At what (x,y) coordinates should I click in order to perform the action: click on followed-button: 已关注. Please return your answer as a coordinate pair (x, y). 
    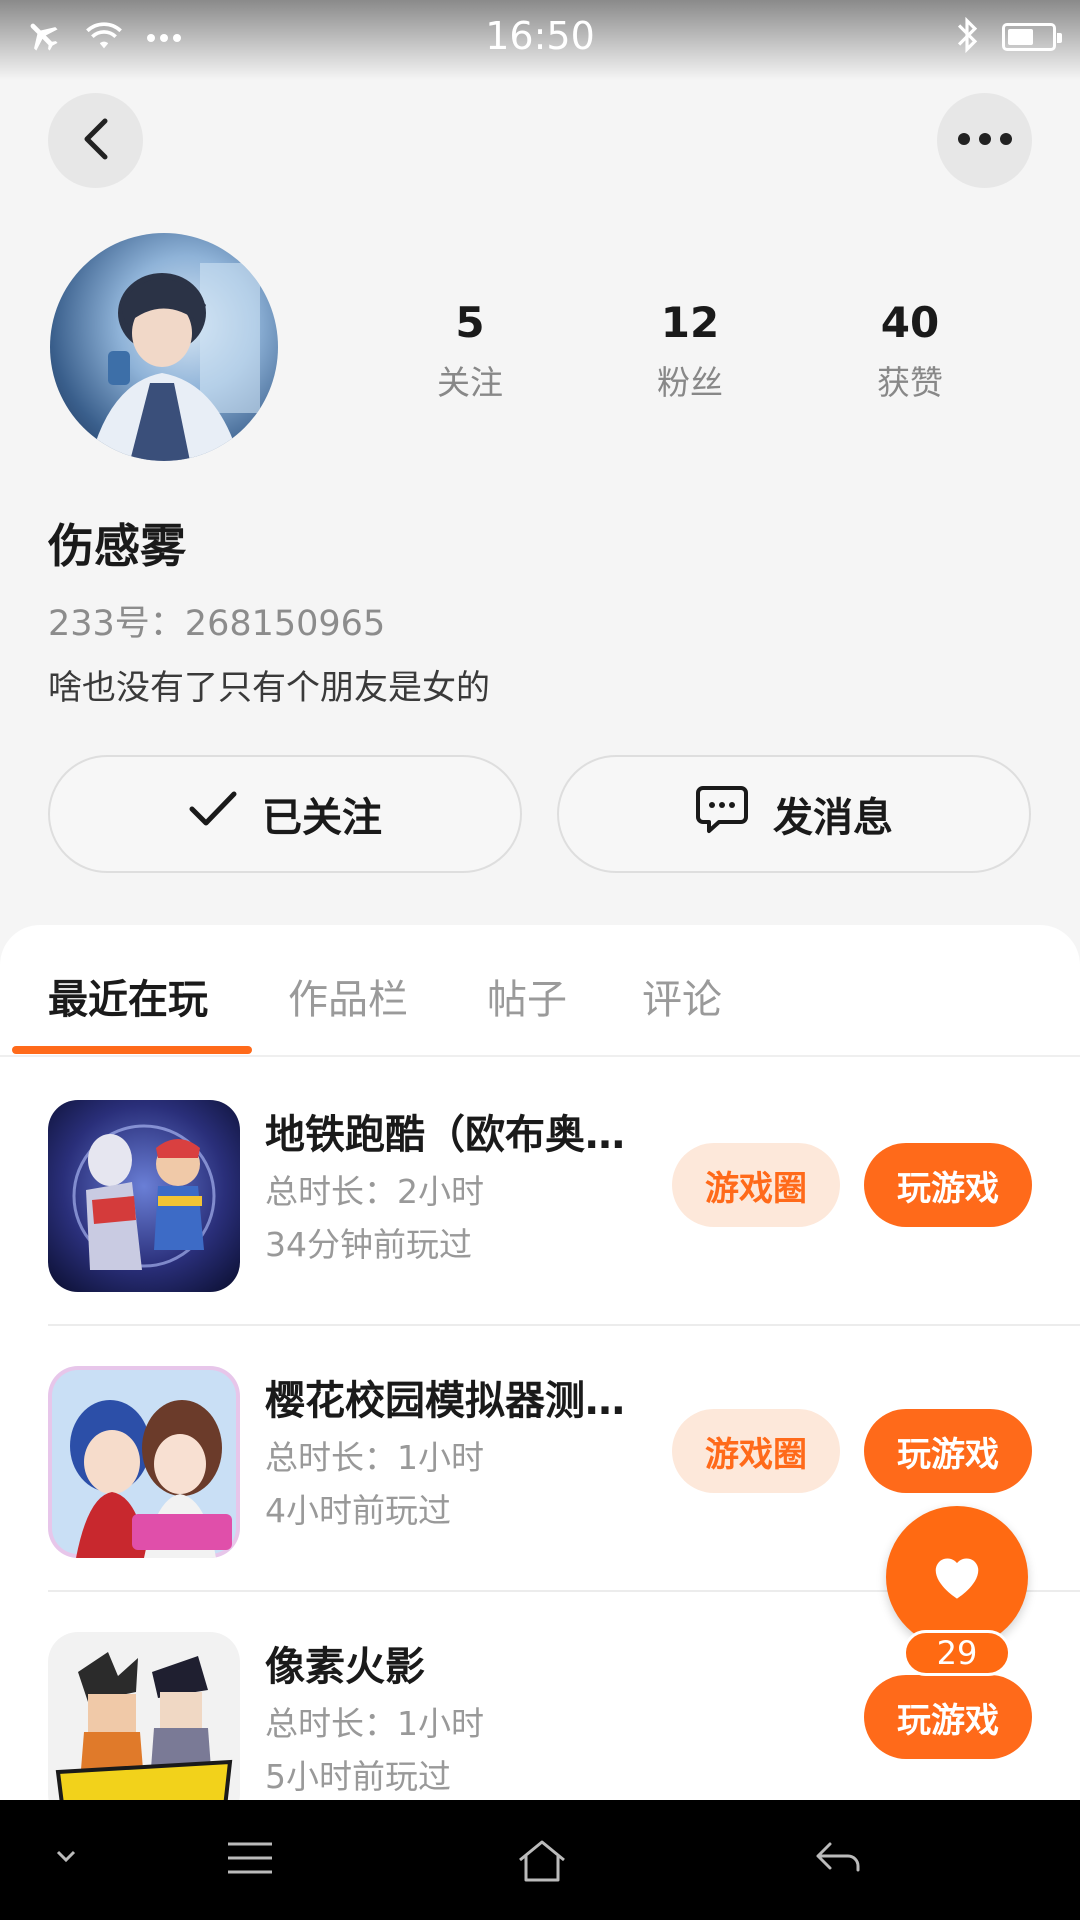
    Looking at the image, I should click on (285, 814).